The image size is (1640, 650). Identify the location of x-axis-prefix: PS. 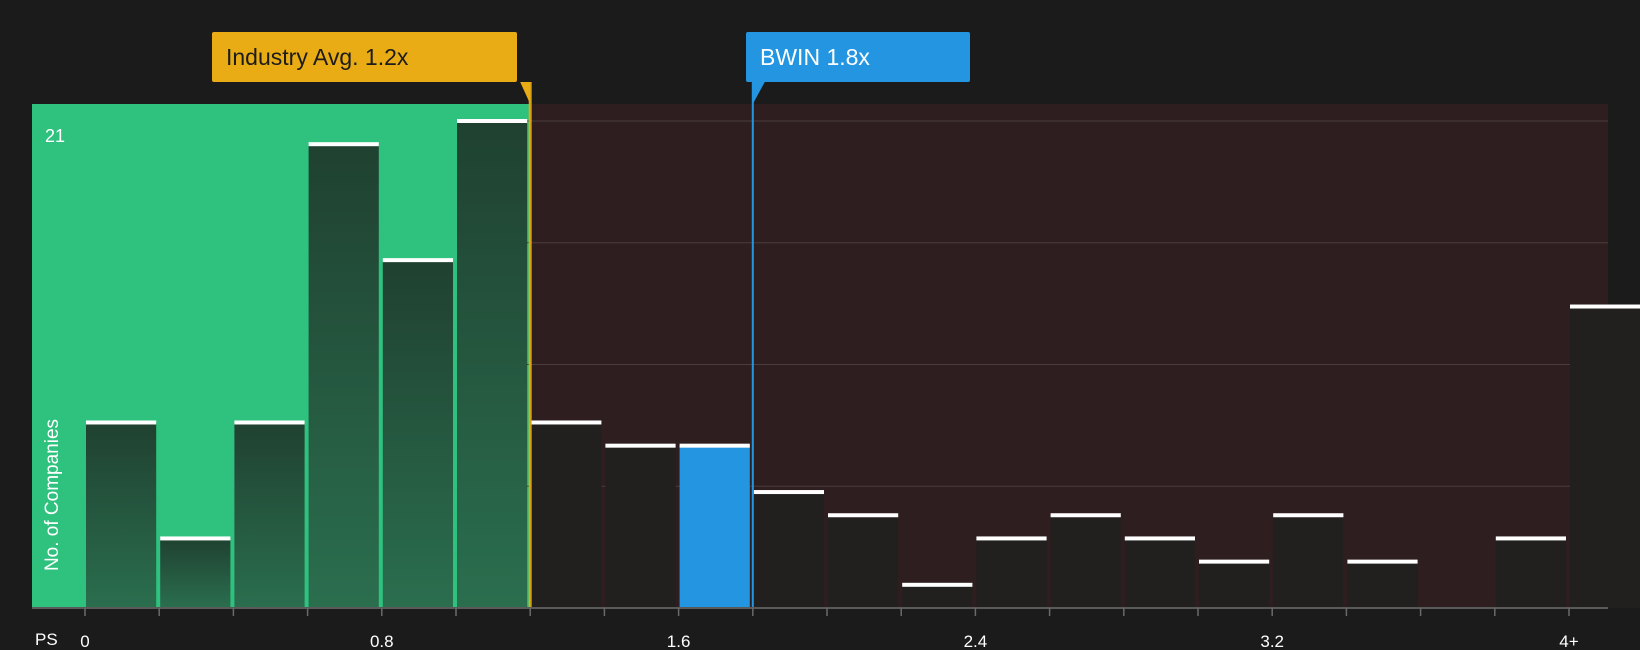
(46, 639).